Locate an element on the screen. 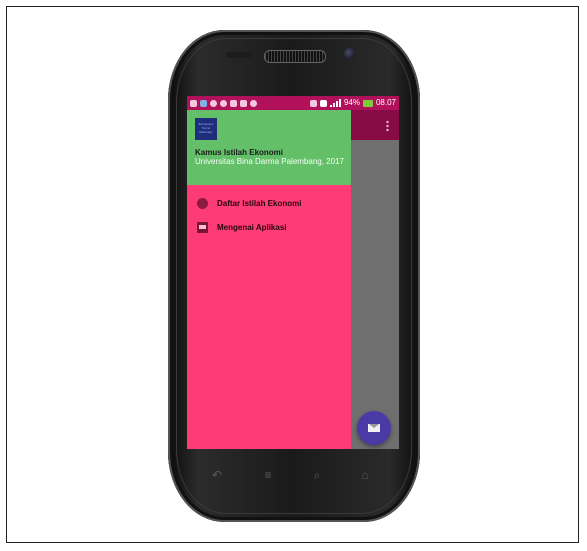 Image resolution: width=587 pixels, height=551 pixels. message-icon is located at coordinates (193, 103).